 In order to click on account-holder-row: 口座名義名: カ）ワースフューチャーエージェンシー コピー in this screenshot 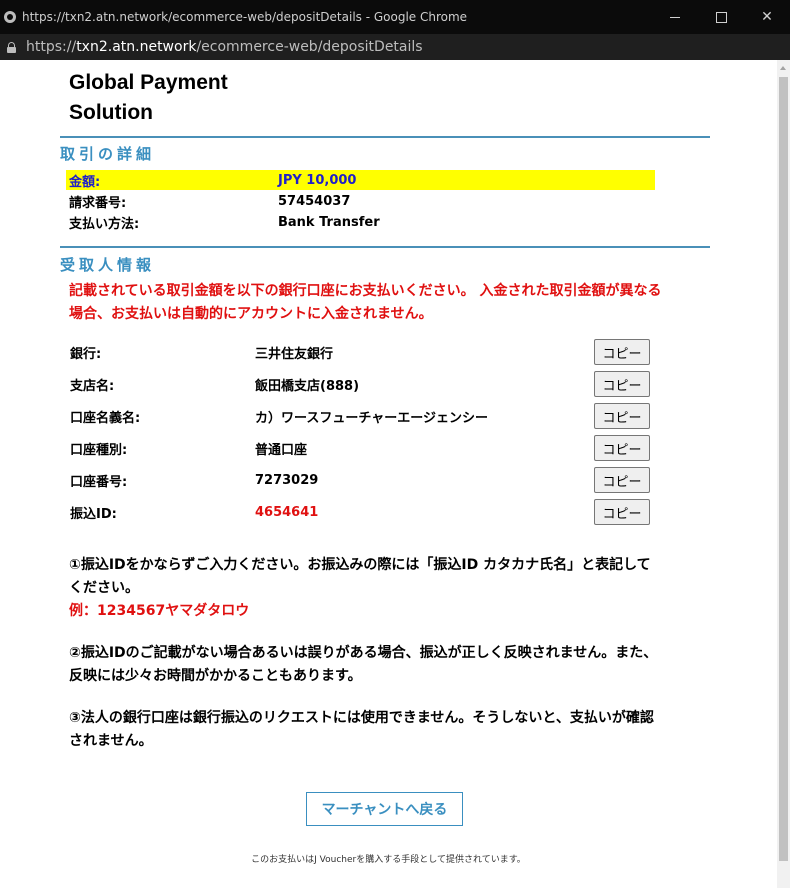, I will do `click(360, 416)`.